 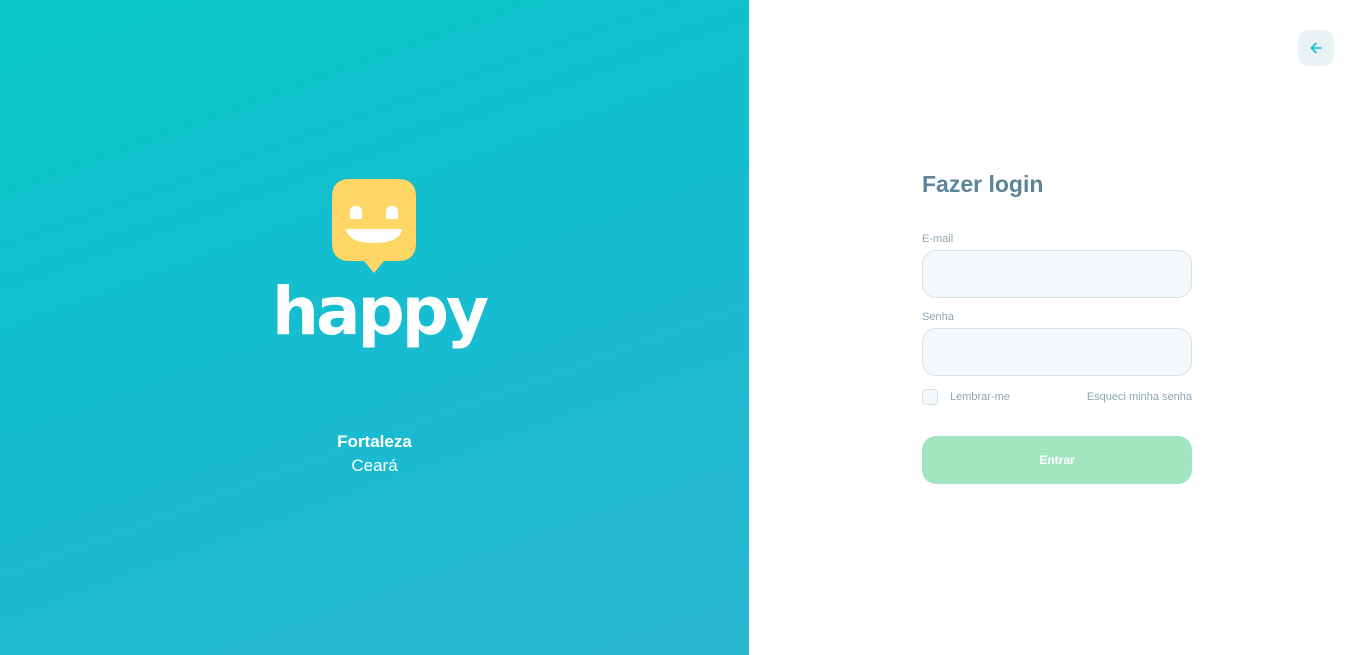 What do you see at coordinates (1057, 460) in the screenshot?
I see `login-submit-button: Entrar` at bounding box center [1057, 460].